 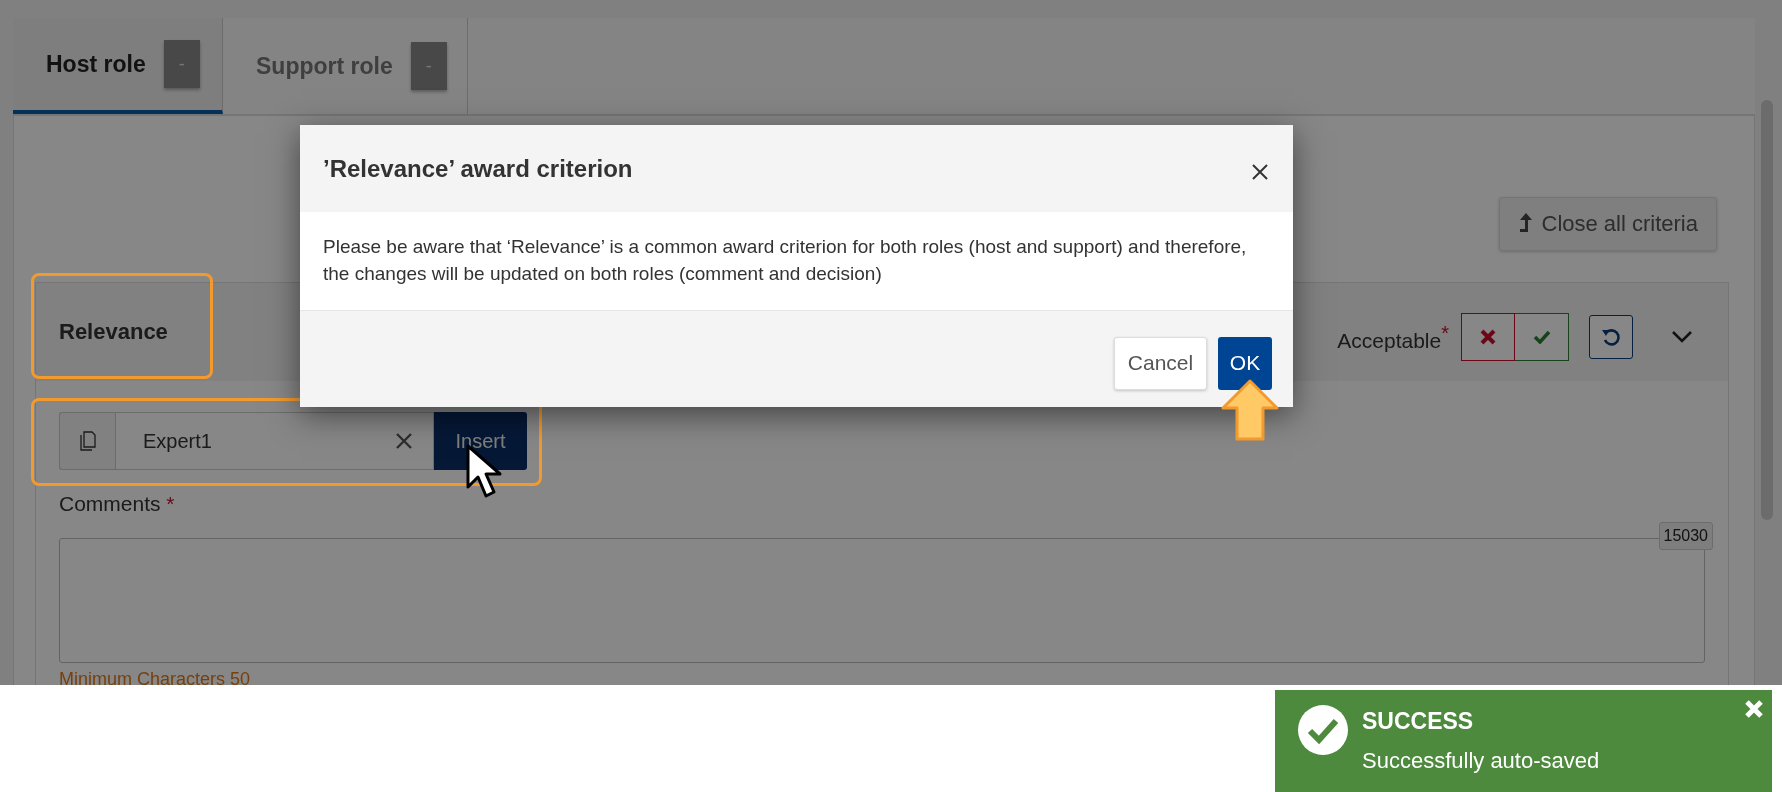 What do you see at coordinates (274, 441) in the screenshot?
I see `template-field: Expert1` at bounding box center [274, 441].